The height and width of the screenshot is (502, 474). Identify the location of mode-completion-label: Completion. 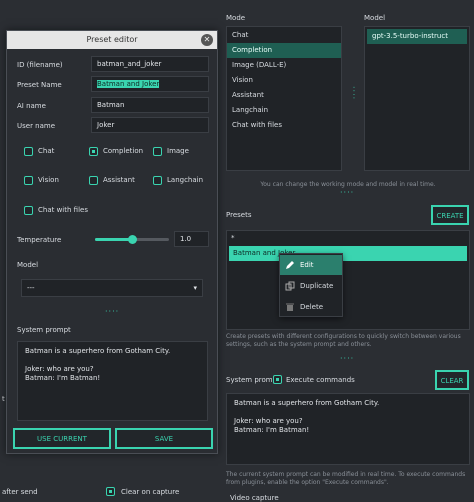
(123, 151).